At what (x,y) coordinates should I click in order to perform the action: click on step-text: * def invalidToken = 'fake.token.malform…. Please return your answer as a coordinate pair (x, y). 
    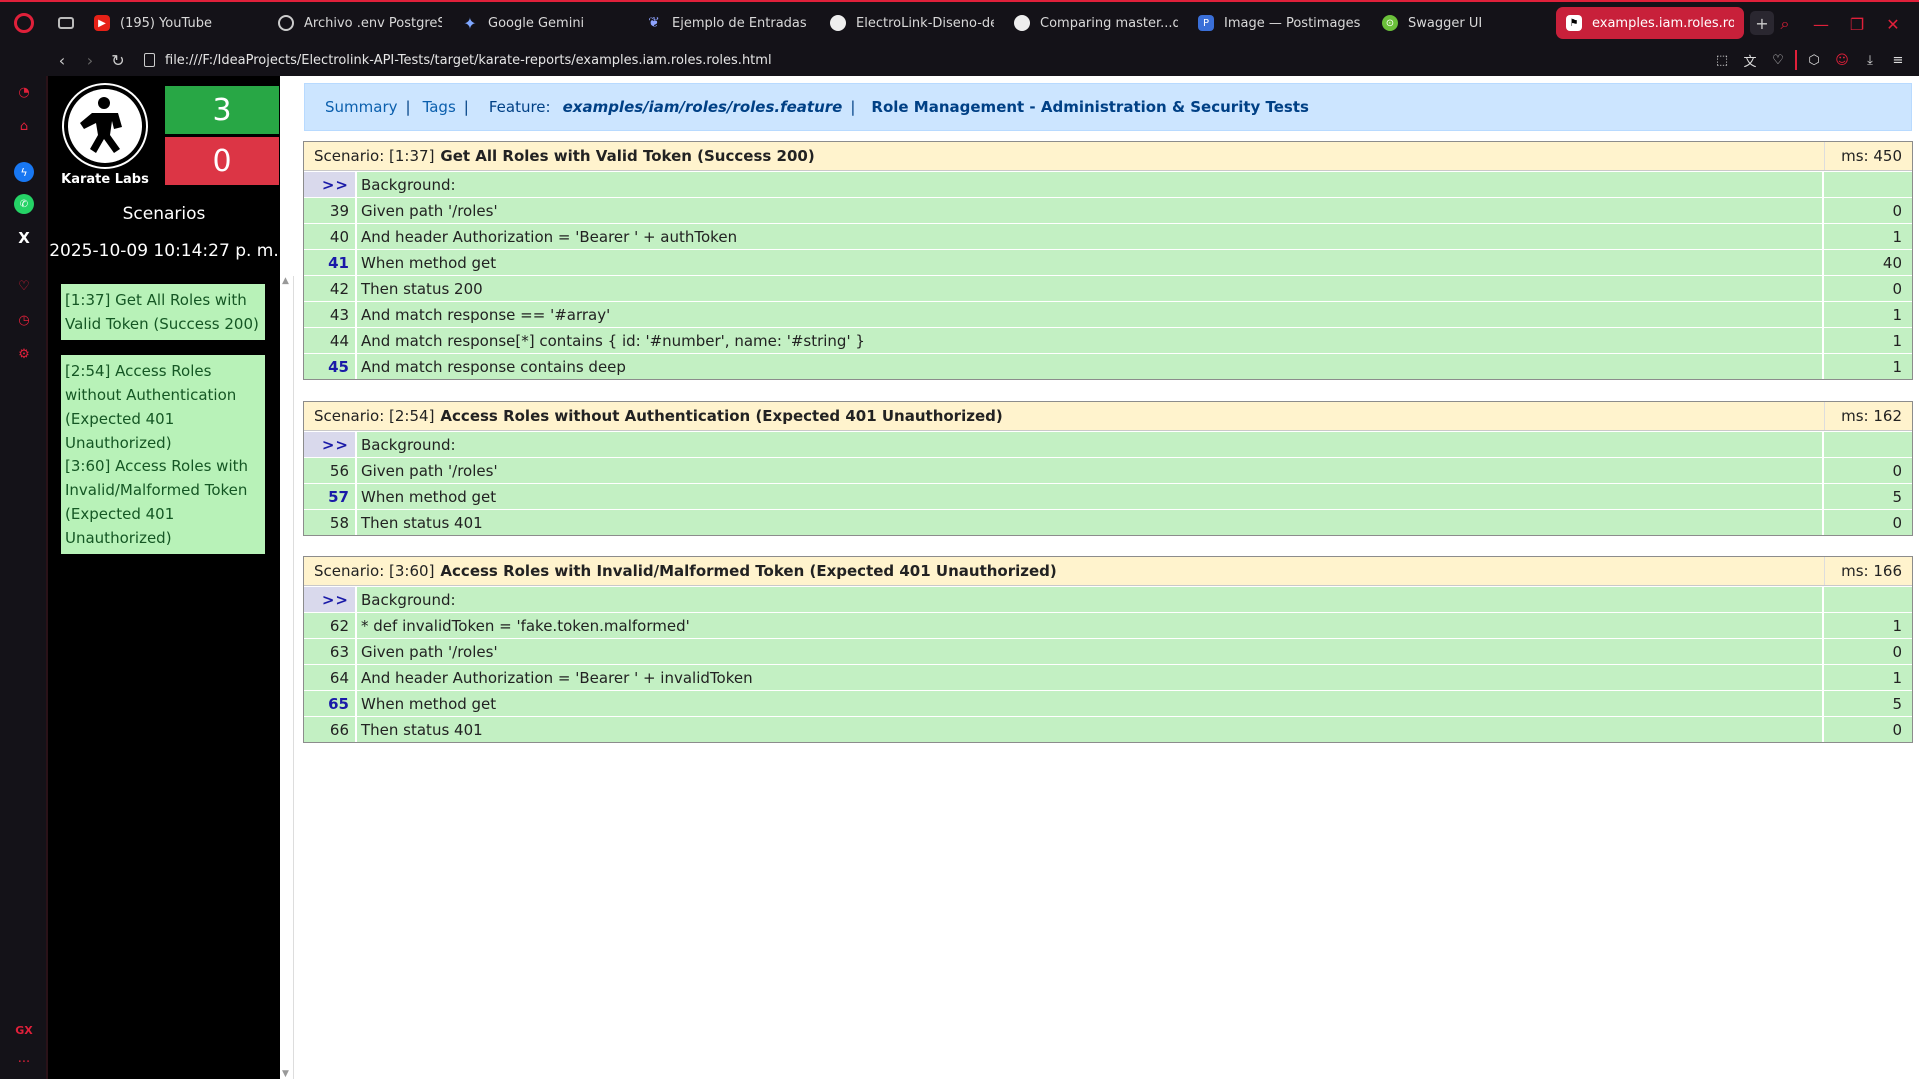
    Looking at the image, I should click on (525, 625).